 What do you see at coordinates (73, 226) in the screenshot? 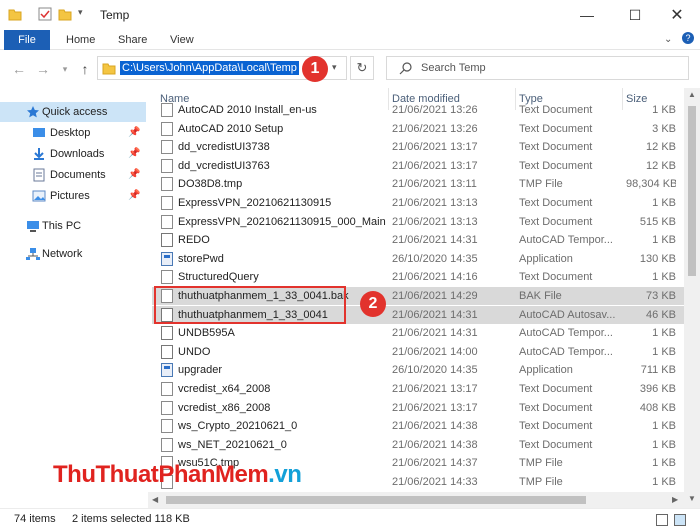
I see `nav-item-this-pc: This PC` at bounding box center [73, 226].